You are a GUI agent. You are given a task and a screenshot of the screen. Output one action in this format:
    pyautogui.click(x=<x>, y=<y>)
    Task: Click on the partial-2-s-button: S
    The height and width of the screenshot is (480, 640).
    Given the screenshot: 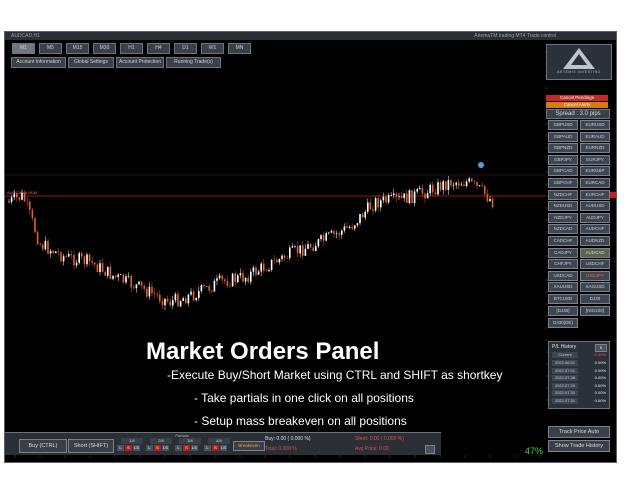 What is the action you would take?
    pyautogui.click(x=157, y=448)
    